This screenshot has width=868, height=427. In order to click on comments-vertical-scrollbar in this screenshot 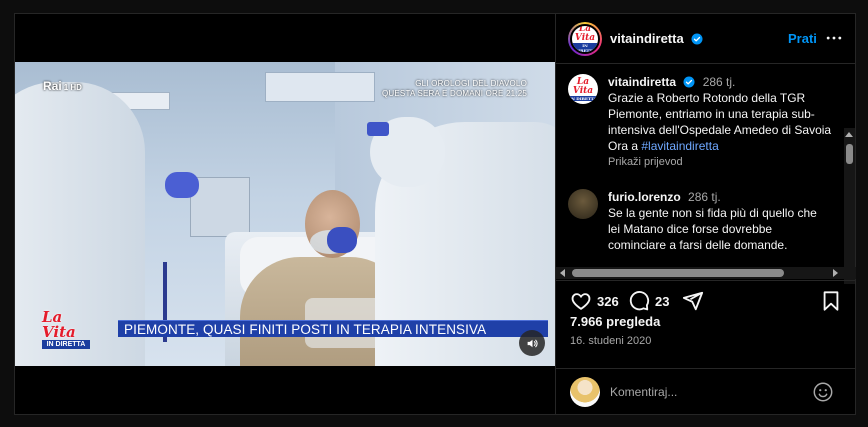, I will do `click(849, 206)`.